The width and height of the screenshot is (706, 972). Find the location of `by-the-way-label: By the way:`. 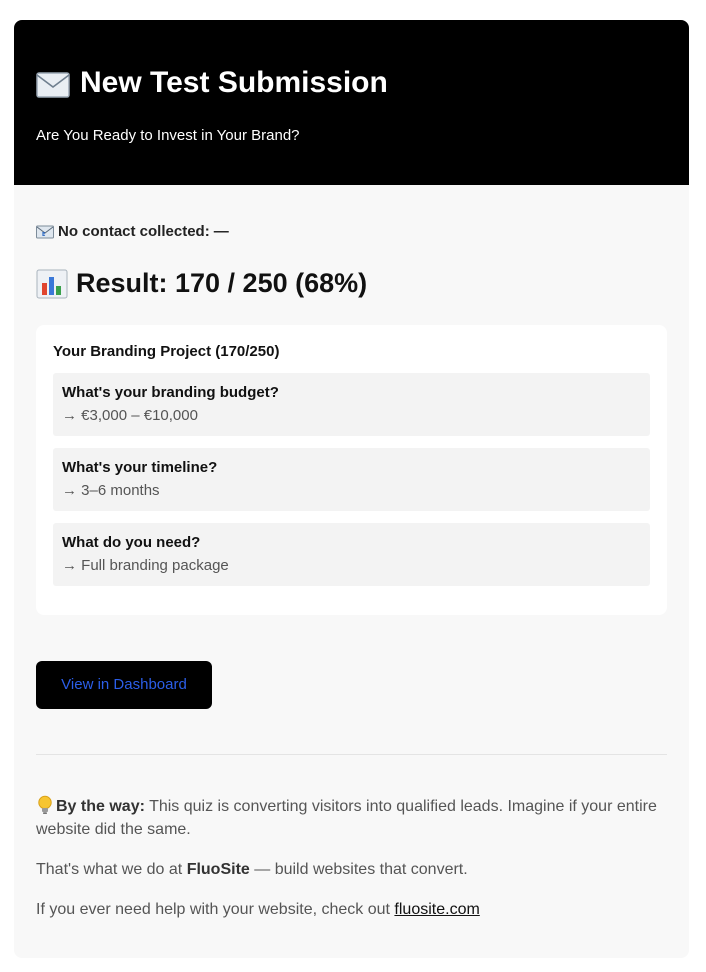

by-the-way-label: By the way: is located at coordinates (100, 806).